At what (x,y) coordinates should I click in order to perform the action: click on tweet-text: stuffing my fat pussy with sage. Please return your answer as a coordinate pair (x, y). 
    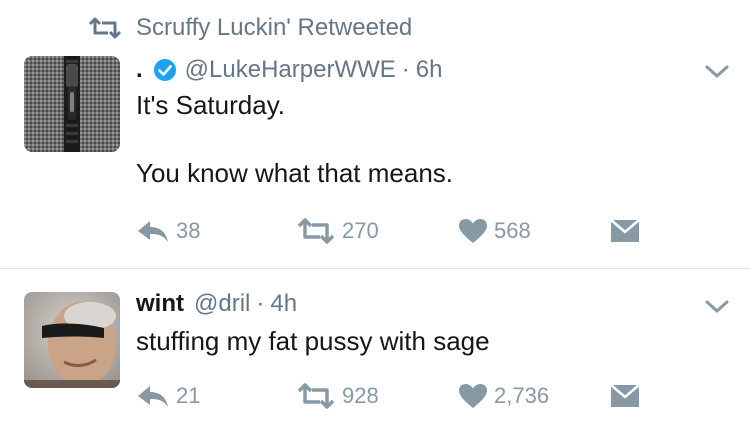
    Looking at the image, I should click on (416, 341).